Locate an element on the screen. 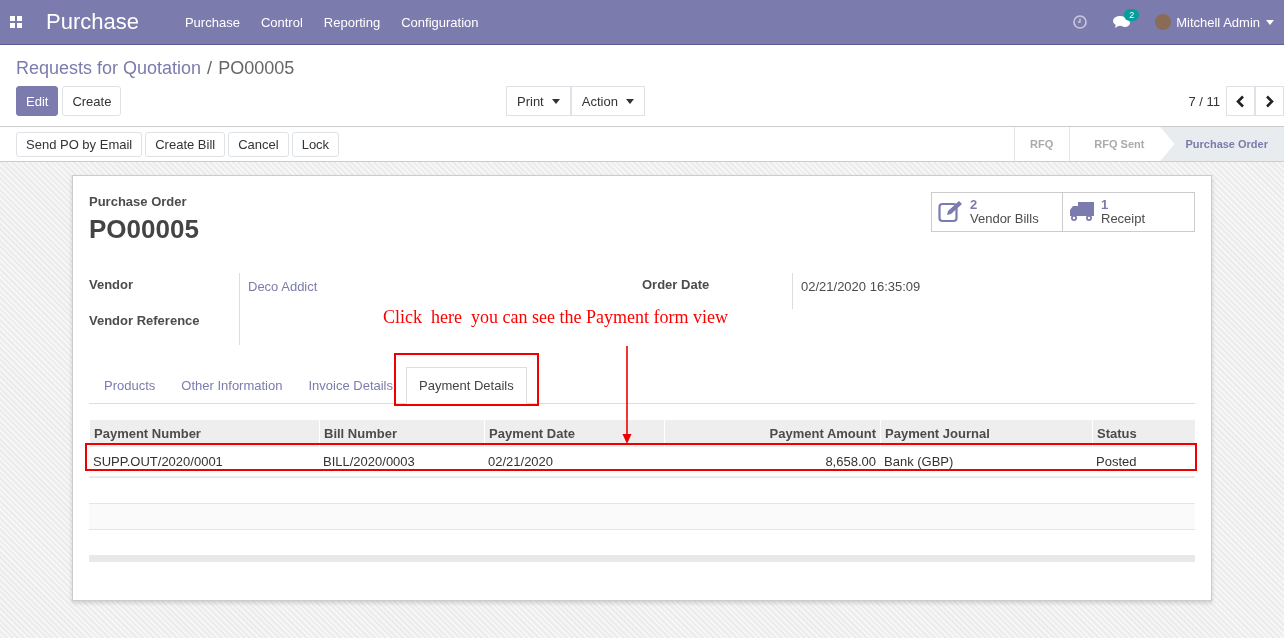 This screenshot has height=638, width=1284. document-title: PO00005 is located at coordinates (144, 229).